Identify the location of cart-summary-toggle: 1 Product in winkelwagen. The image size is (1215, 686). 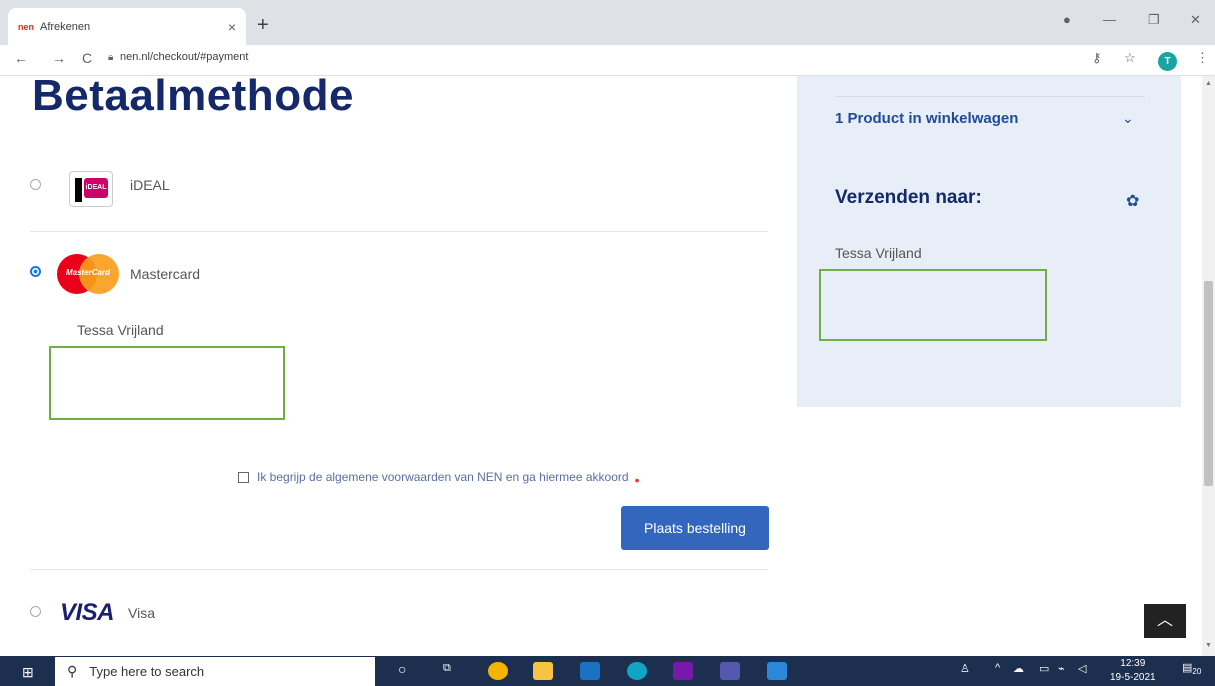
(926, 118).